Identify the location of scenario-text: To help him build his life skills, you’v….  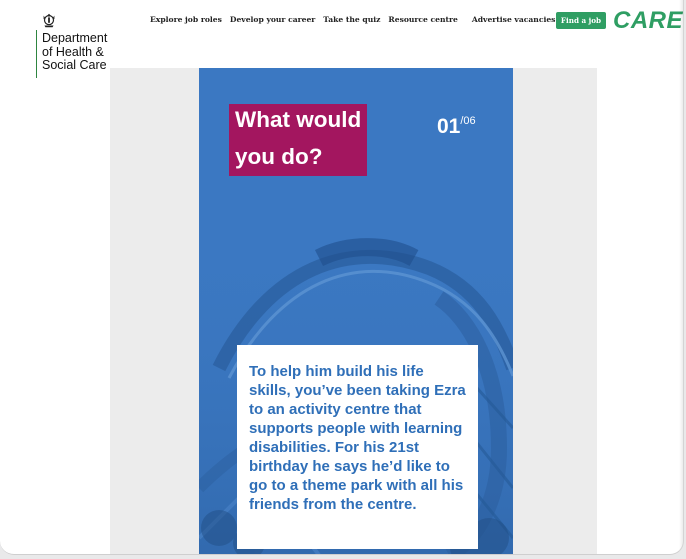
(357, 438).